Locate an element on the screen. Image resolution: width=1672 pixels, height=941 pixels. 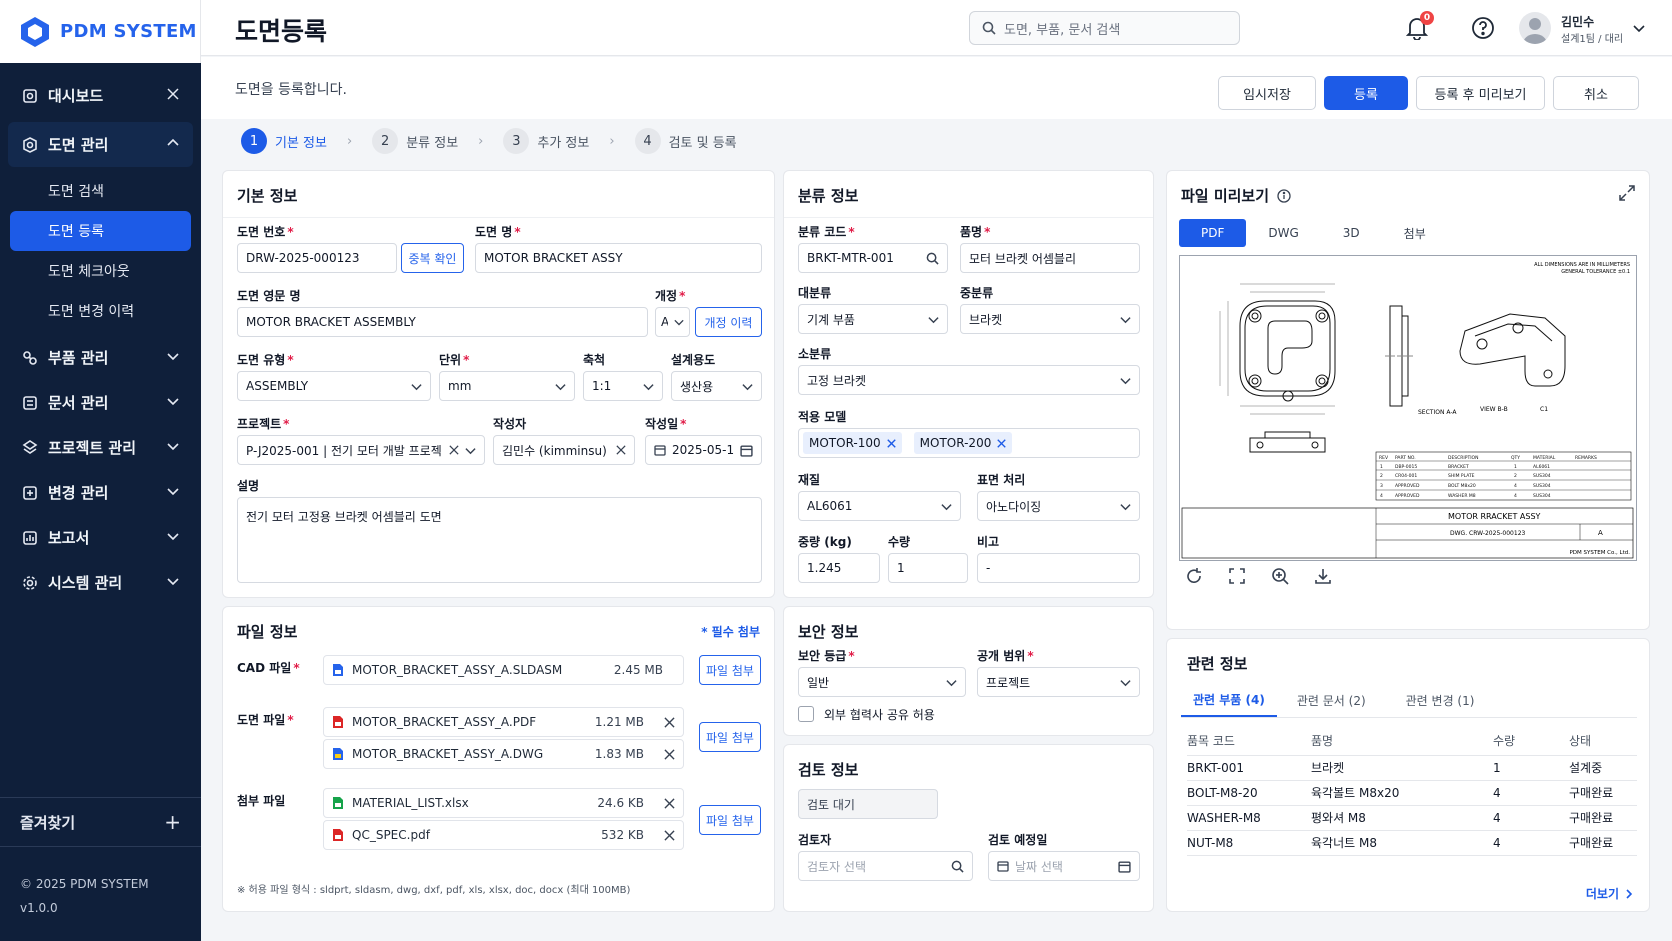
tab-dwg: DWG is located at coordinates (1283, 233).